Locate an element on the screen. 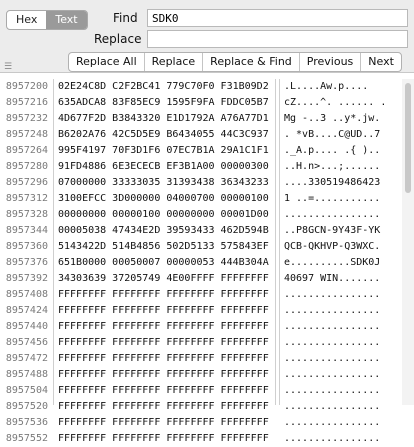 The height and width of the screenshot is (447, 414). row-hex-bytes: B6202A76 42C5D5E9 B6434055 44C3C937 is located at coordinates (163, 135).